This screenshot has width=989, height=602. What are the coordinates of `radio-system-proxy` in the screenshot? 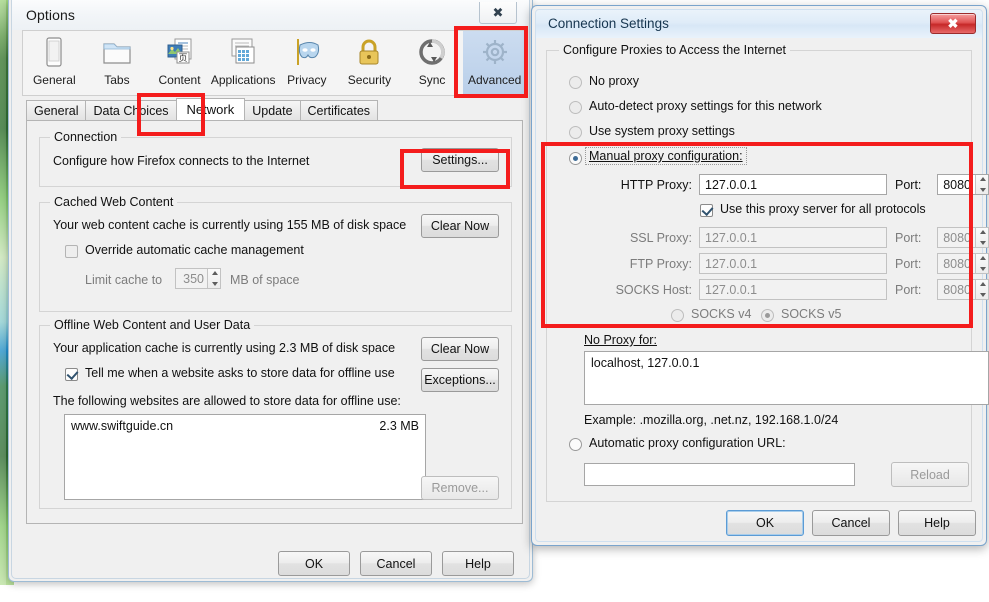 It's located at (575, 132).